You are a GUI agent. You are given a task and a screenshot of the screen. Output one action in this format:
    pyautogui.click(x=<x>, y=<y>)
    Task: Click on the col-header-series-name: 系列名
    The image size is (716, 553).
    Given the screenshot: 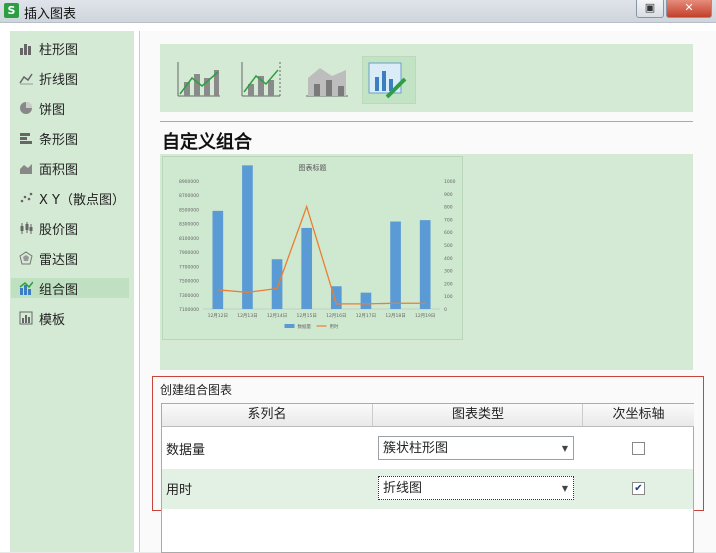 What is the action you would take?
    pyautogui.click(x=267, y=415)
    